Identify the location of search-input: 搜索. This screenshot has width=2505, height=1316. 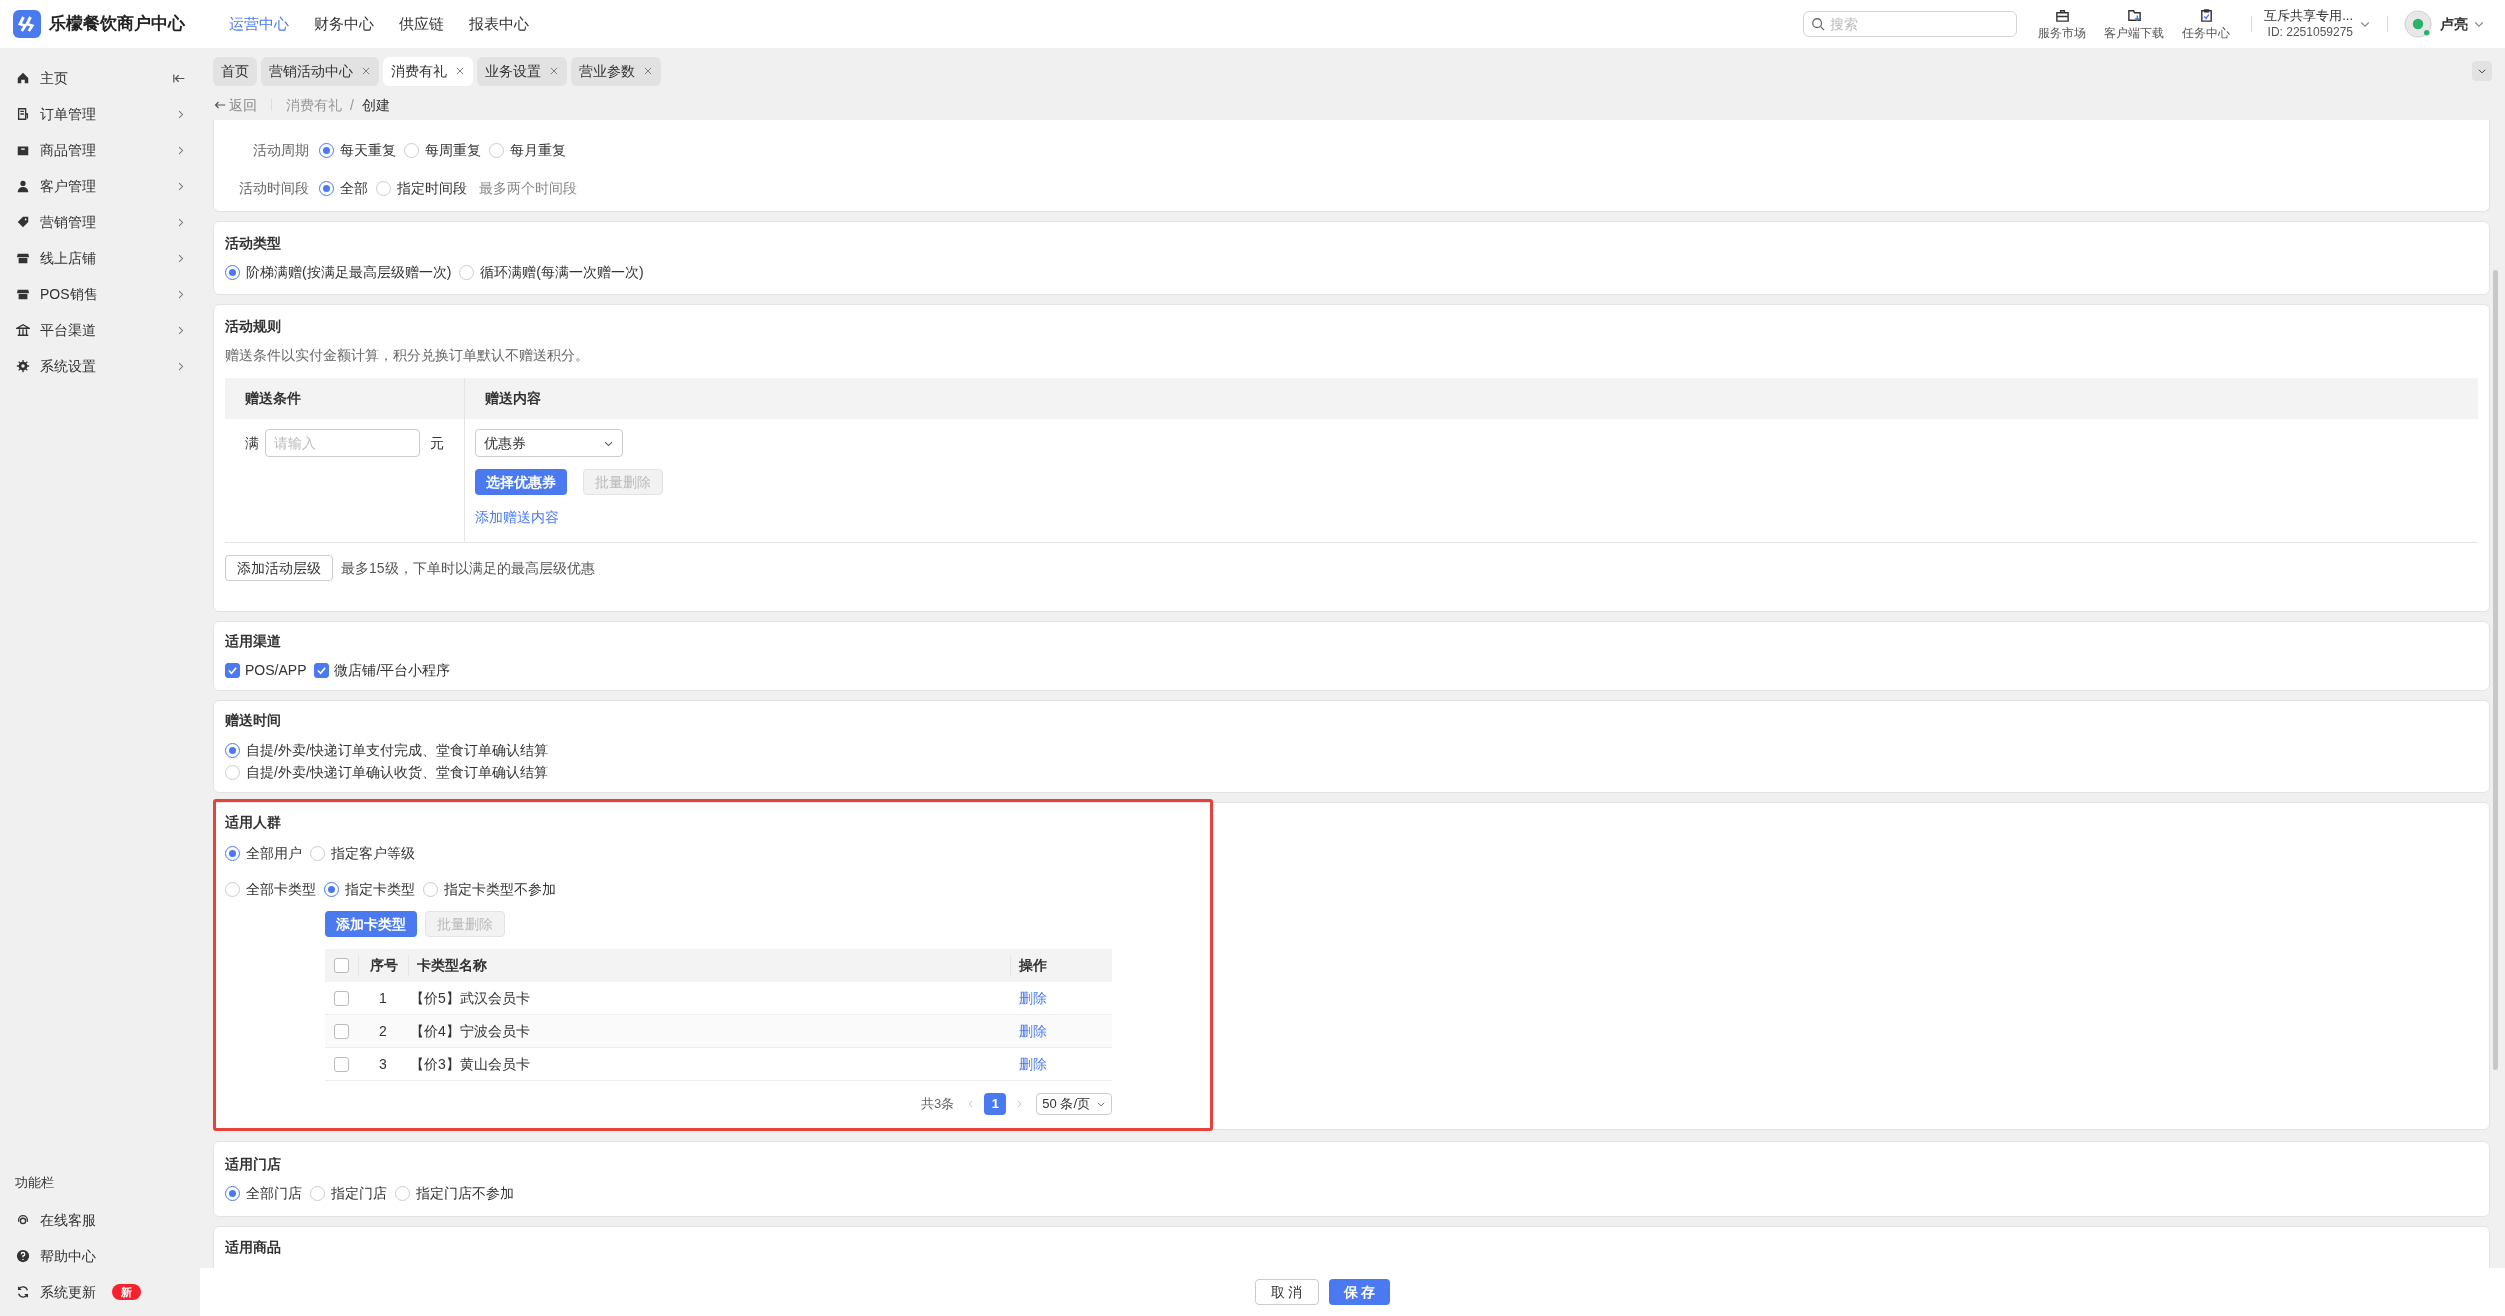
(1920, 24).